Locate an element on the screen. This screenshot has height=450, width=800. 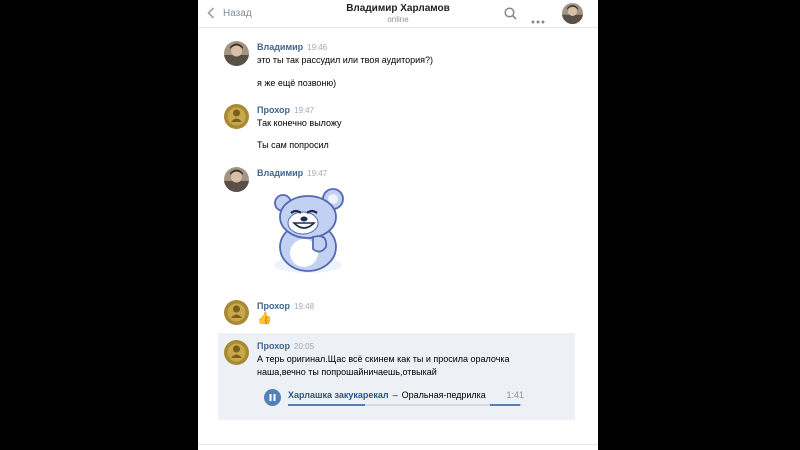
message-time: 19:46 is located at coordinates (317, 47).